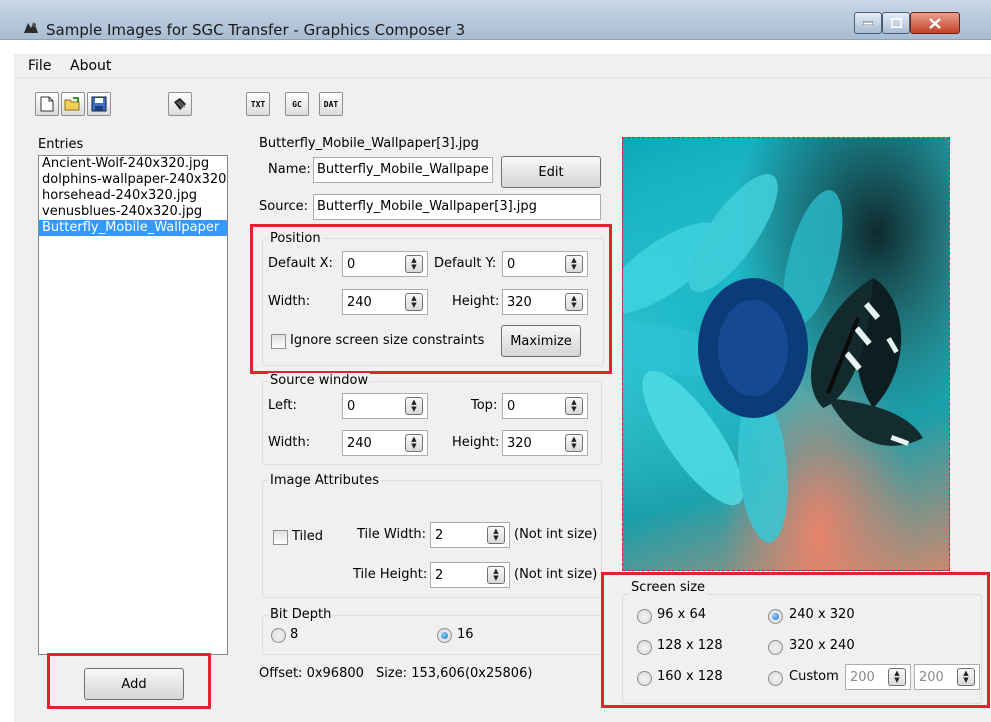 Image resolution: width=991 pixels, height=722 pixels. I want to click on screen-320x240-label: 320 x 240, so click(822, 645).